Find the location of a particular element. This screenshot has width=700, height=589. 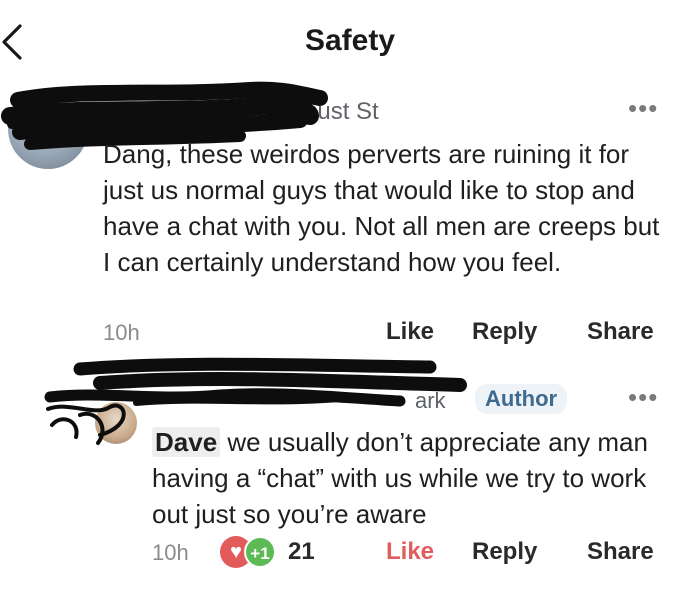

plus-one-reaction-icon: +1 is located at coordinates (260, 552).